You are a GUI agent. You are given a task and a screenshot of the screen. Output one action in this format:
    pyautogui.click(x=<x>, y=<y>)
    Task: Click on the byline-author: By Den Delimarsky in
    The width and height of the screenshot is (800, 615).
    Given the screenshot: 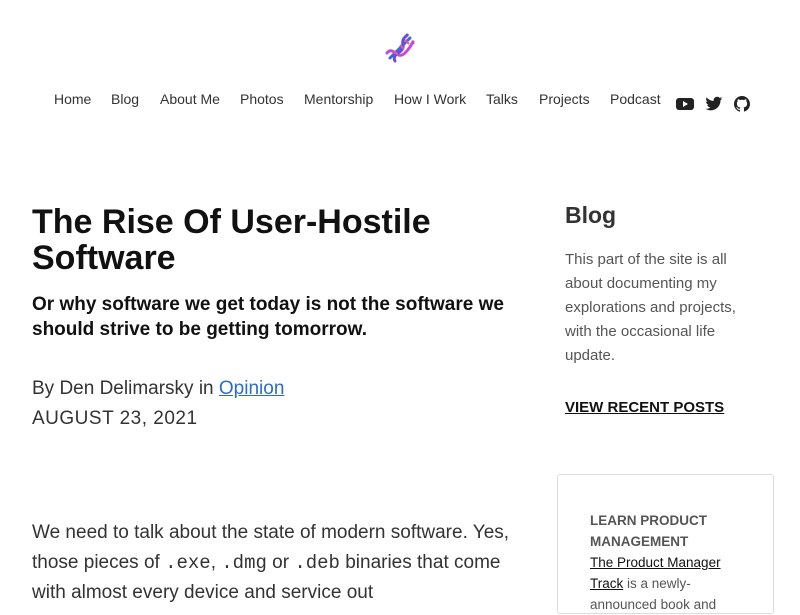 What is the action you would take?
    pyautogui.click(x=125, y=388)
    